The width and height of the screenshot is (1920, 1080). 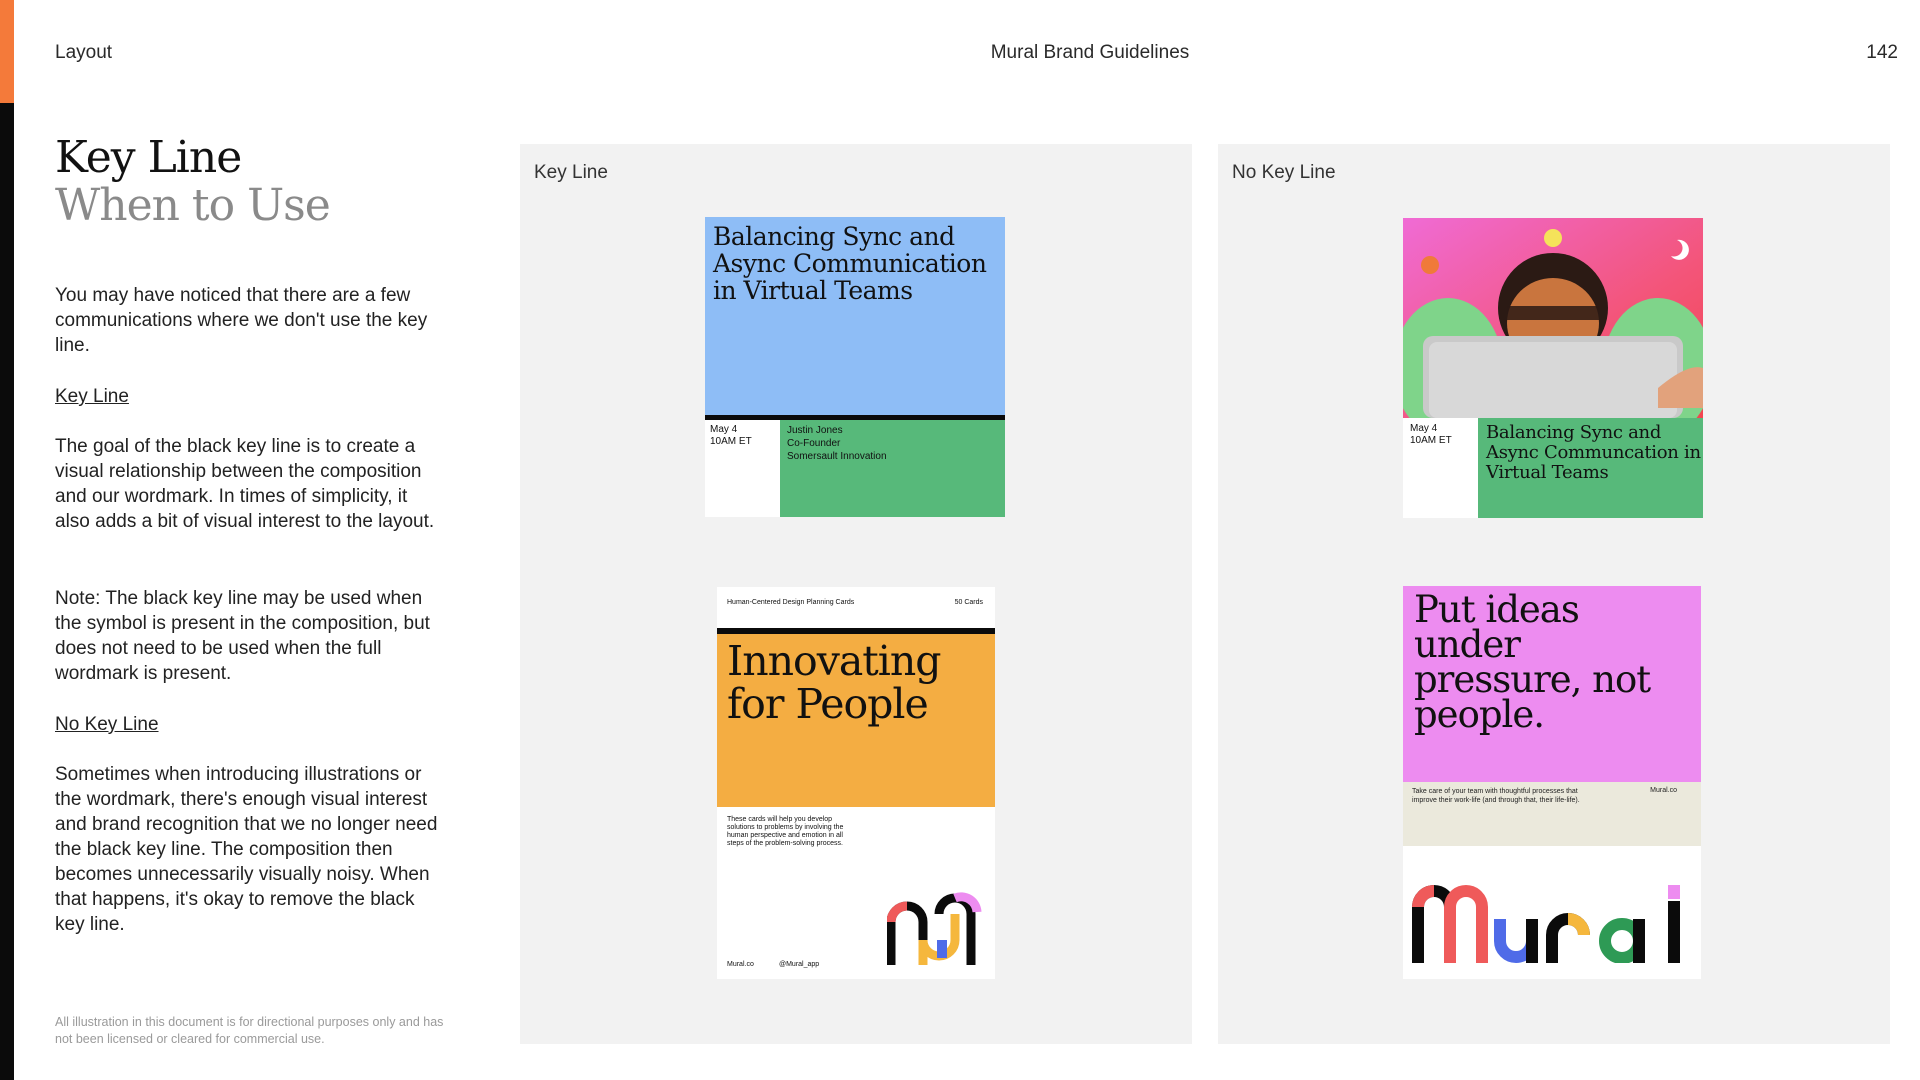 I want to click on key-line-heading: Key Line, so click(x=250, y=396).